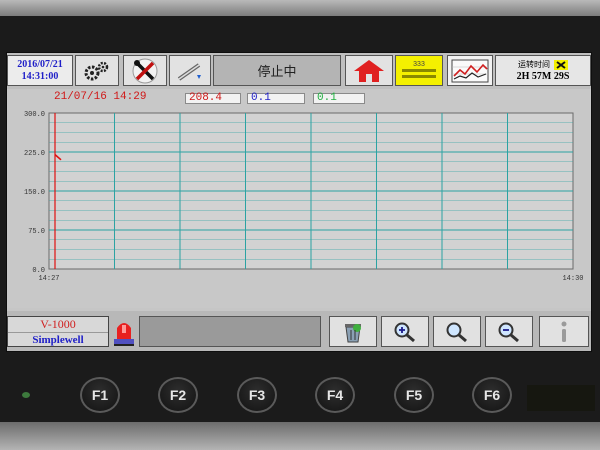  What do you see at coordinates (561, 398) in the screenshot?
I see `front-panel-display` at bounding box center [561, 398].